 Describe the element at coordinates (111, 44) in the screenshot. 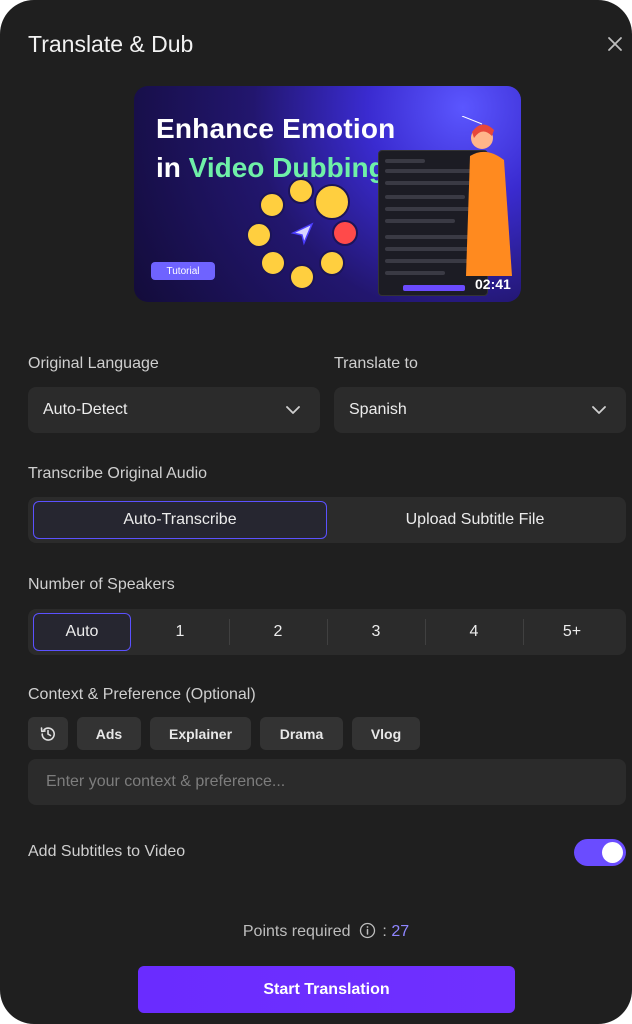

I see `dialog-title: Translate & Dub` at that location.